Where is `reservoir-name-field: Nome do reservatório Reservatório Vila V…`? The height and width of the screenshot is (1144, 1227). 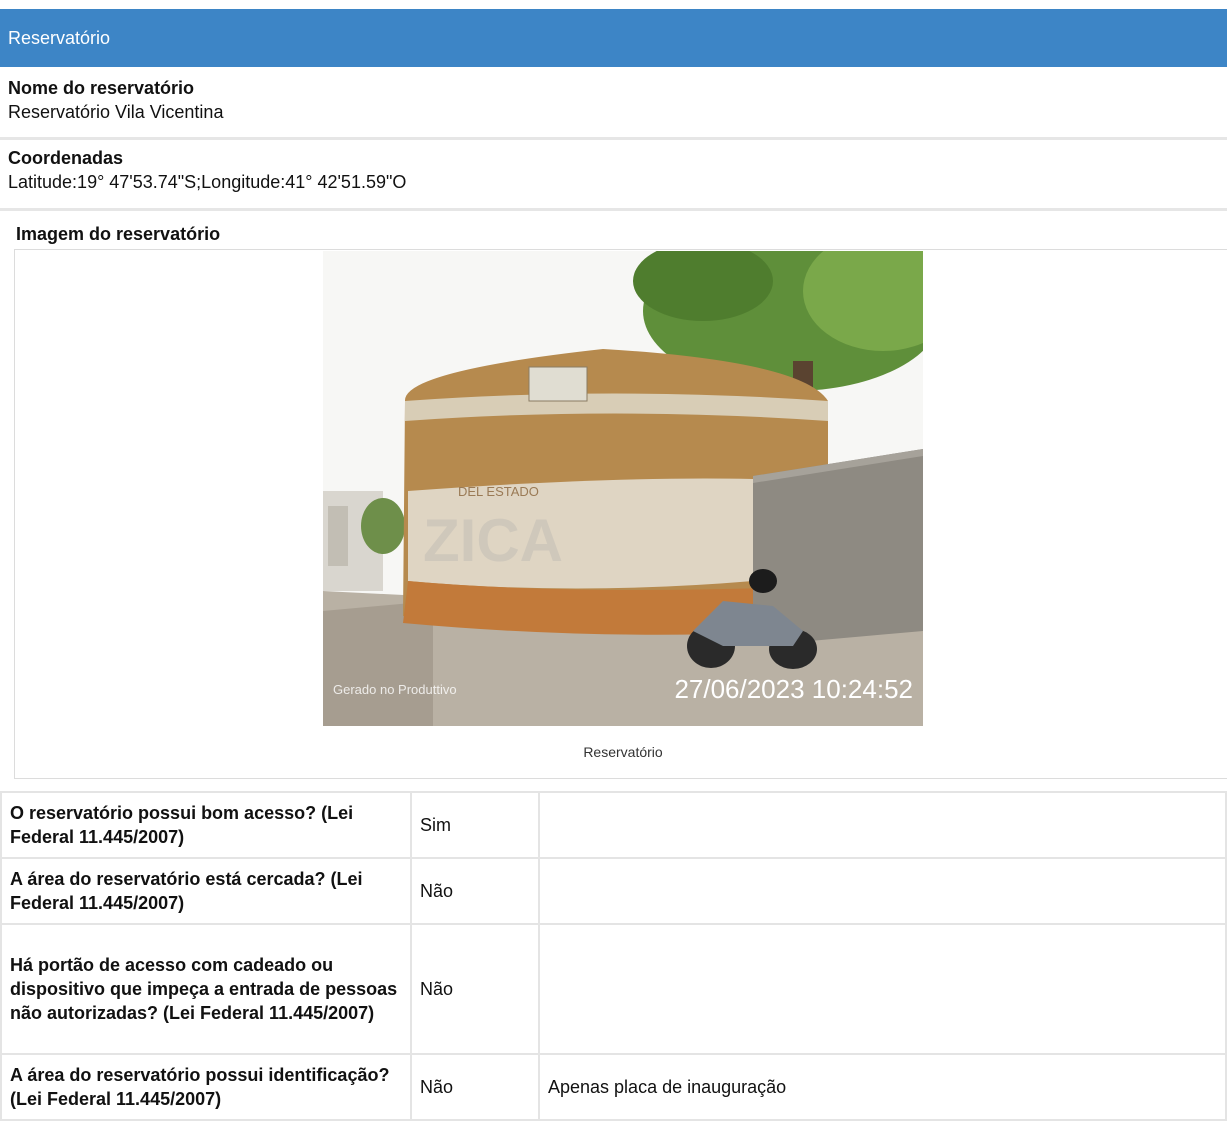 reservoir-name-field: Nome do reservatório Reservatório Vila V… is located at coordinates (613, 100).